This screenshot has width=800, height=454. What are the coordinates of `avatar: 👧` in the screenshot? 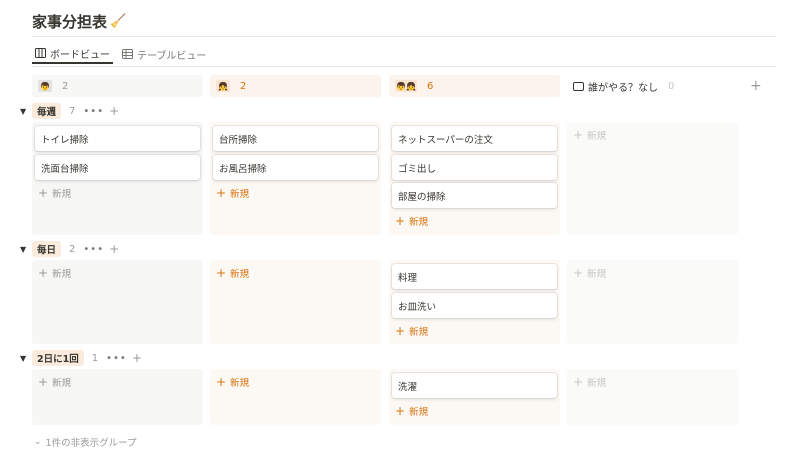 It's located at (223, 86).